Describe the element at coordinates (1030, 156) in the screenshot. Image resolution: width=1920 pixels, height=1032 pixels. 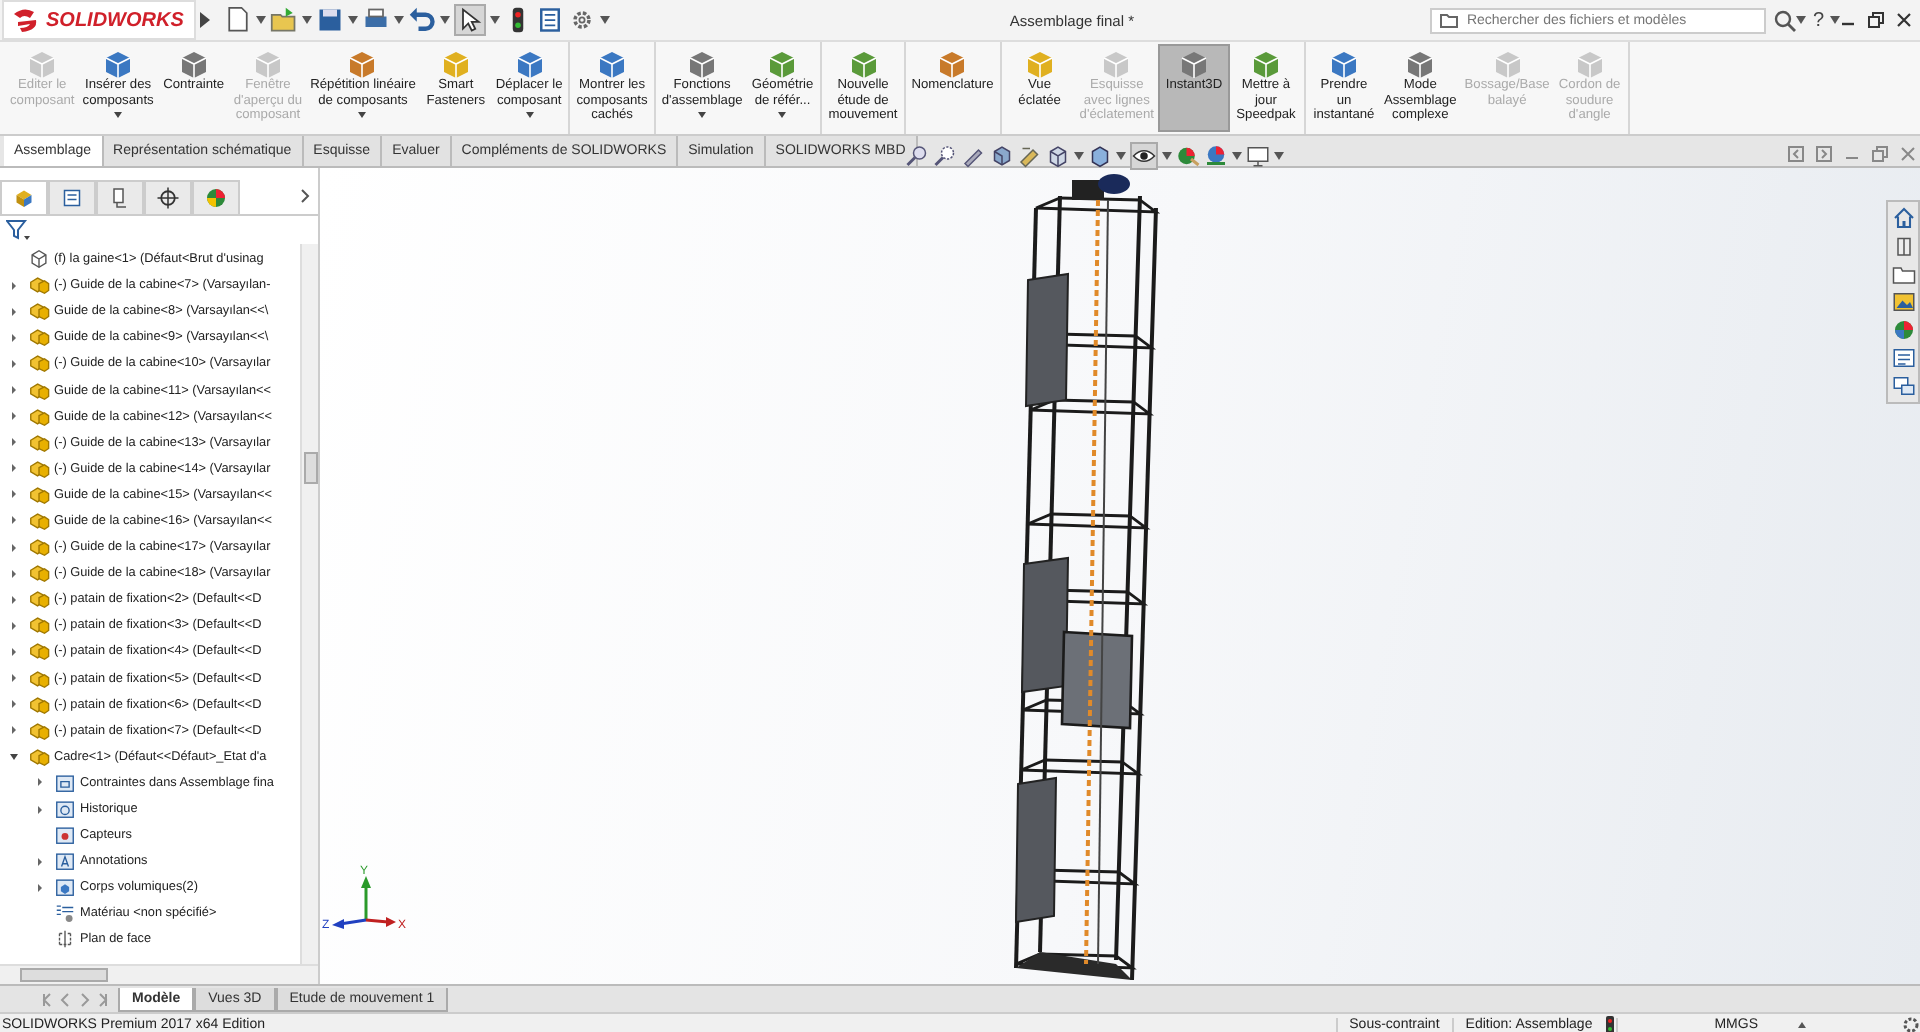
I see `pencil-ruler-icon` at that location.